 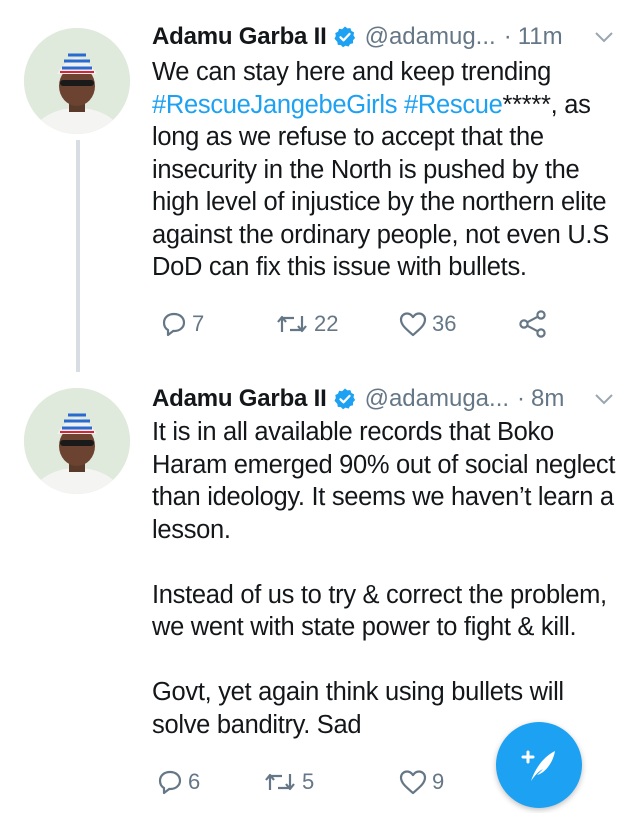 What do you see at coordinates (194, 781) in the screenshot?
I see `reply-count: 6` at bounding box center [194, 781].